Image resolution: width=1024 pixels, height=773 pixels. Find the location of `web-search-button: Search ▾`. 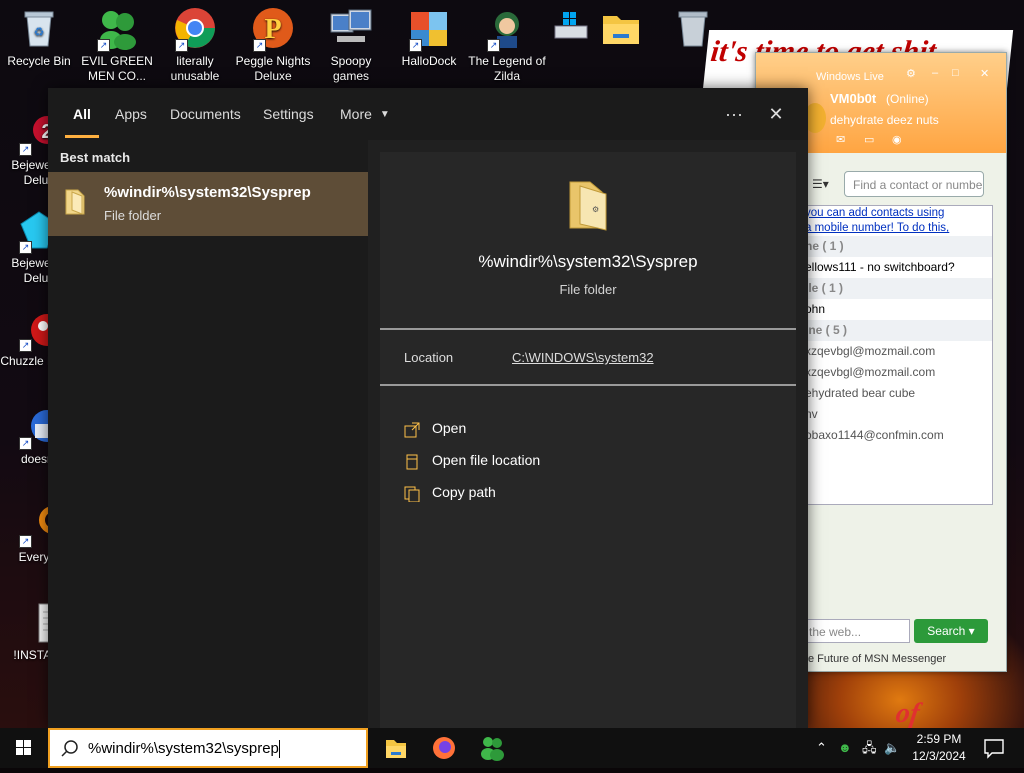

web-search-button: Search ▾ is located at coordinates (951, 631).